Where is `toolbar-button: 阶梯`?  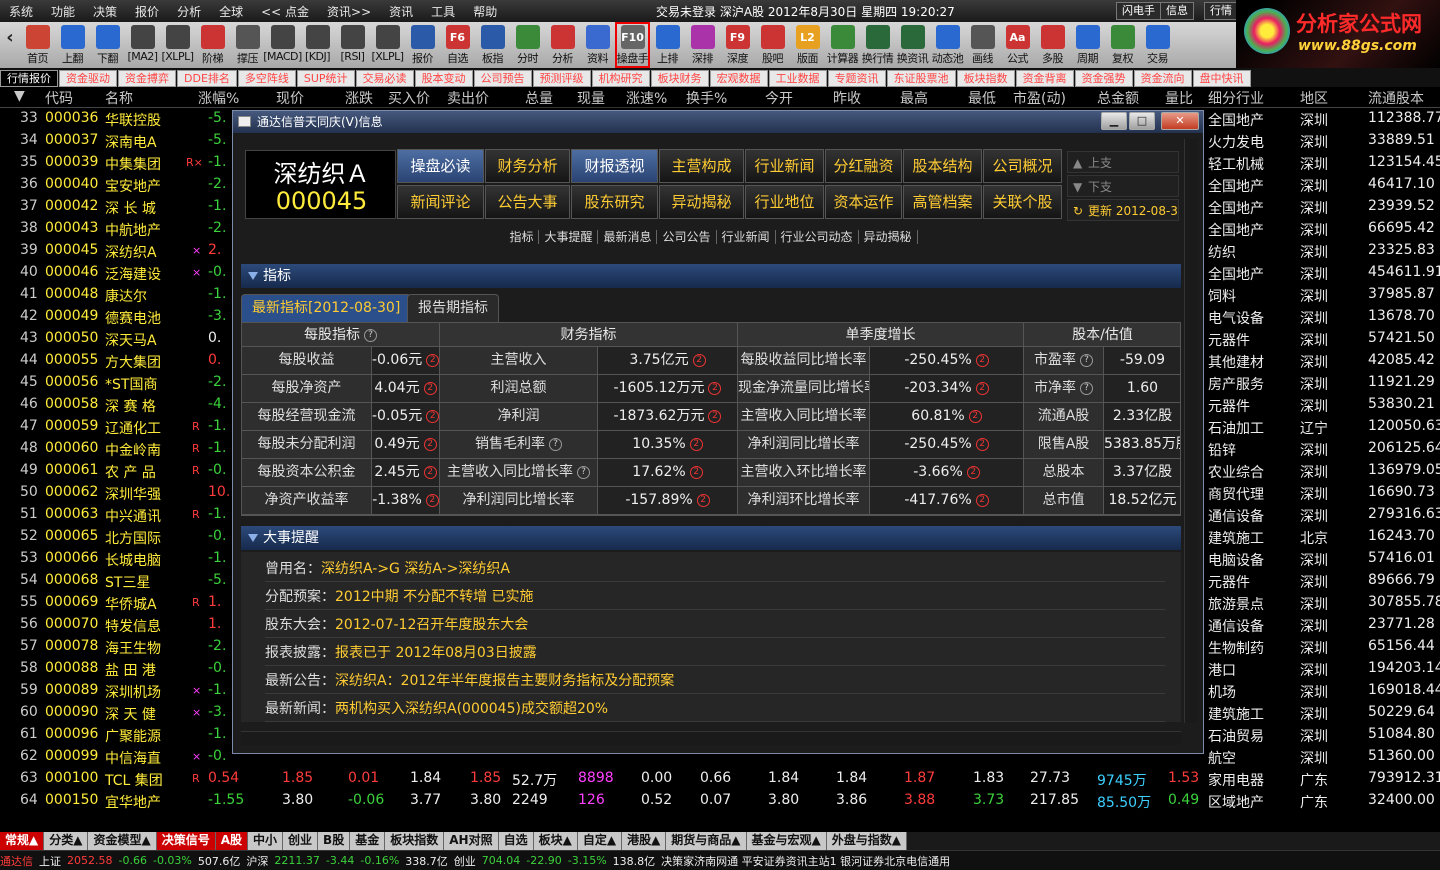
toolbar-button: 阶梯 is located at coordinates (212, 45).